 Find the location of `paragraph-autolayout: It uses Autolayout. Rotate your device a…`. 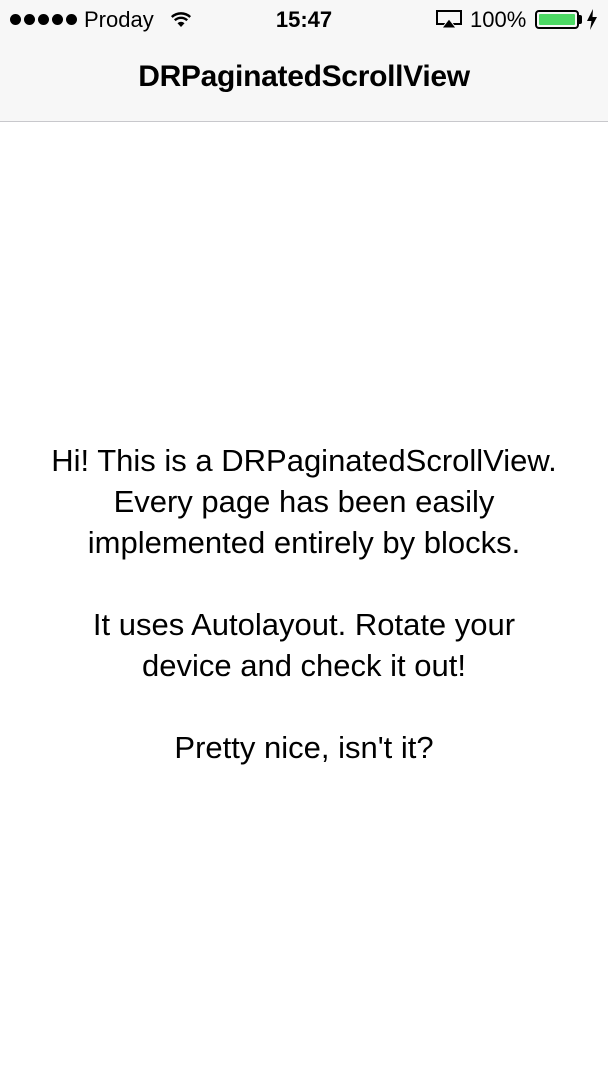

paragraph-autolayout: It uses Autolayout. Rotate your device a… is located at coordinates (304, 645).